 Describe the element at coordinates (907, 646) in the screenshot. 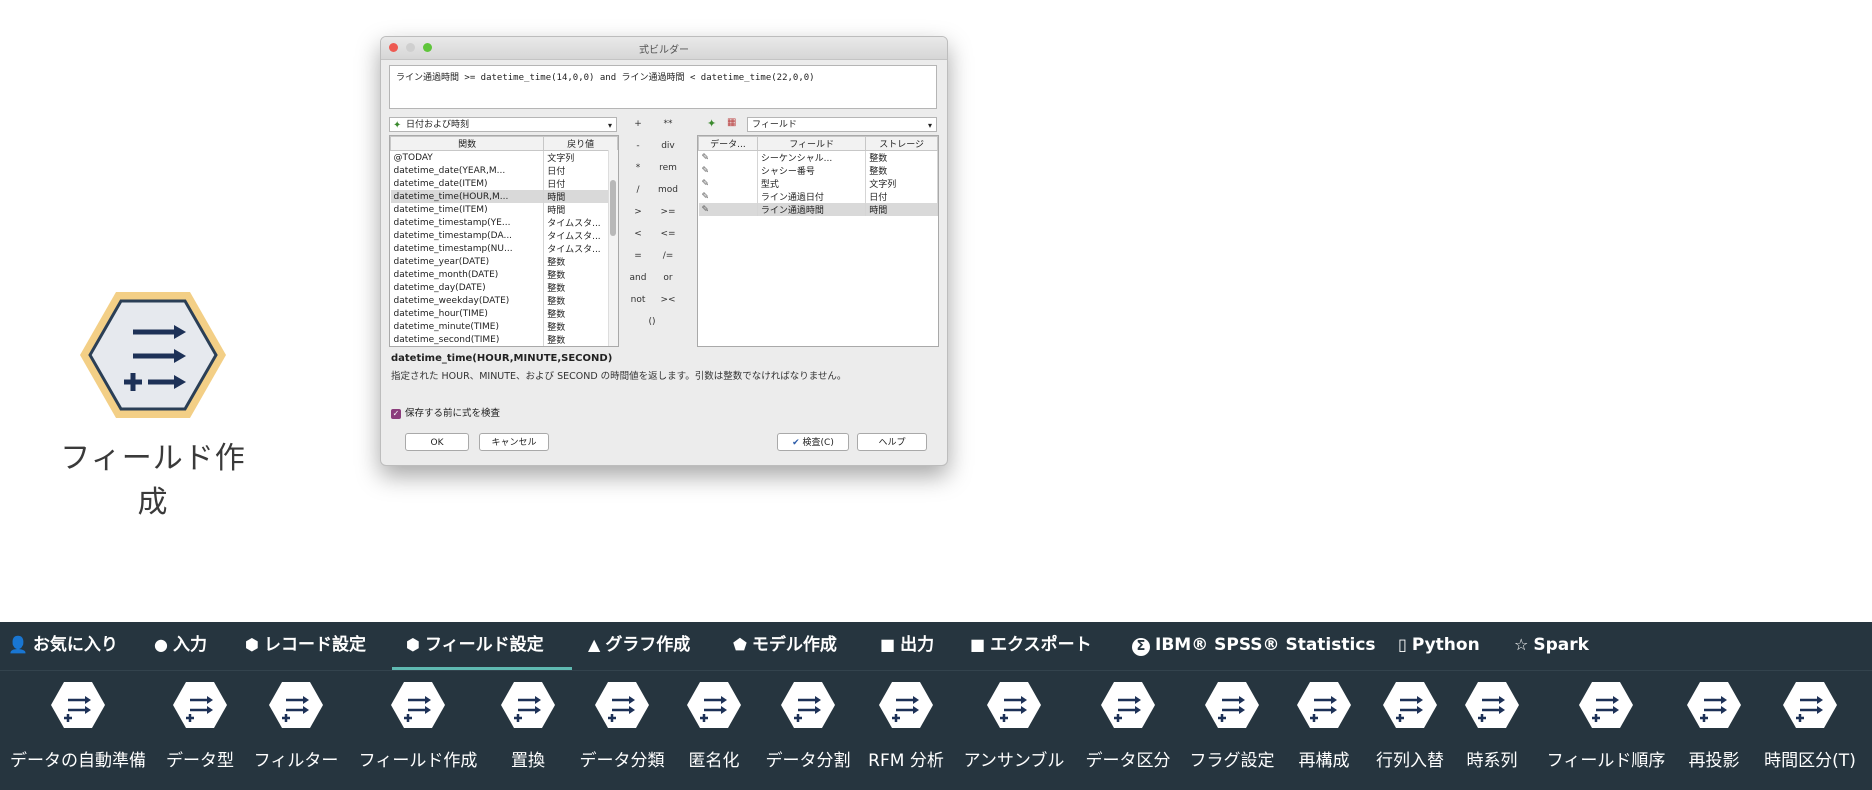

I see `tab-7: ■ 出力` at that location.